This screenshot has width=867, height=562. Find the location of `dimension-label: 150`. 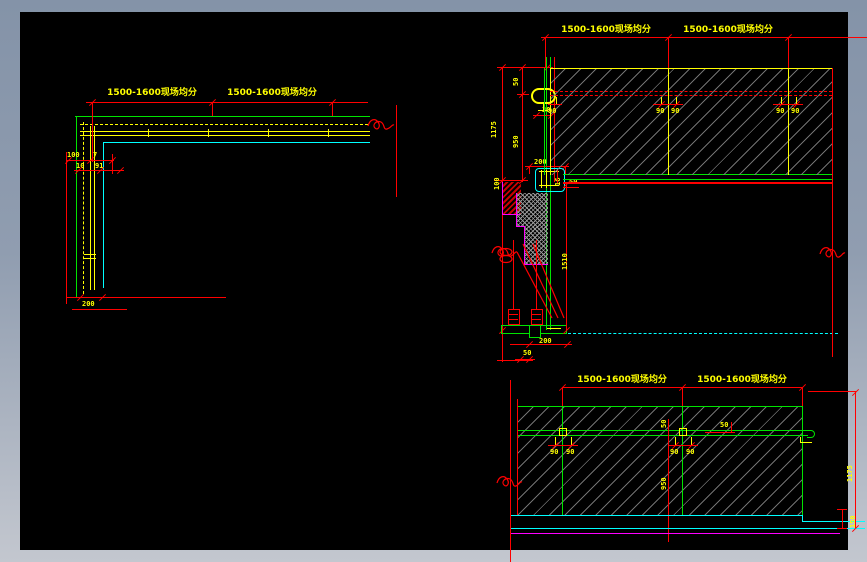

dimension-label: 150 is located at coordinates (853, 521).